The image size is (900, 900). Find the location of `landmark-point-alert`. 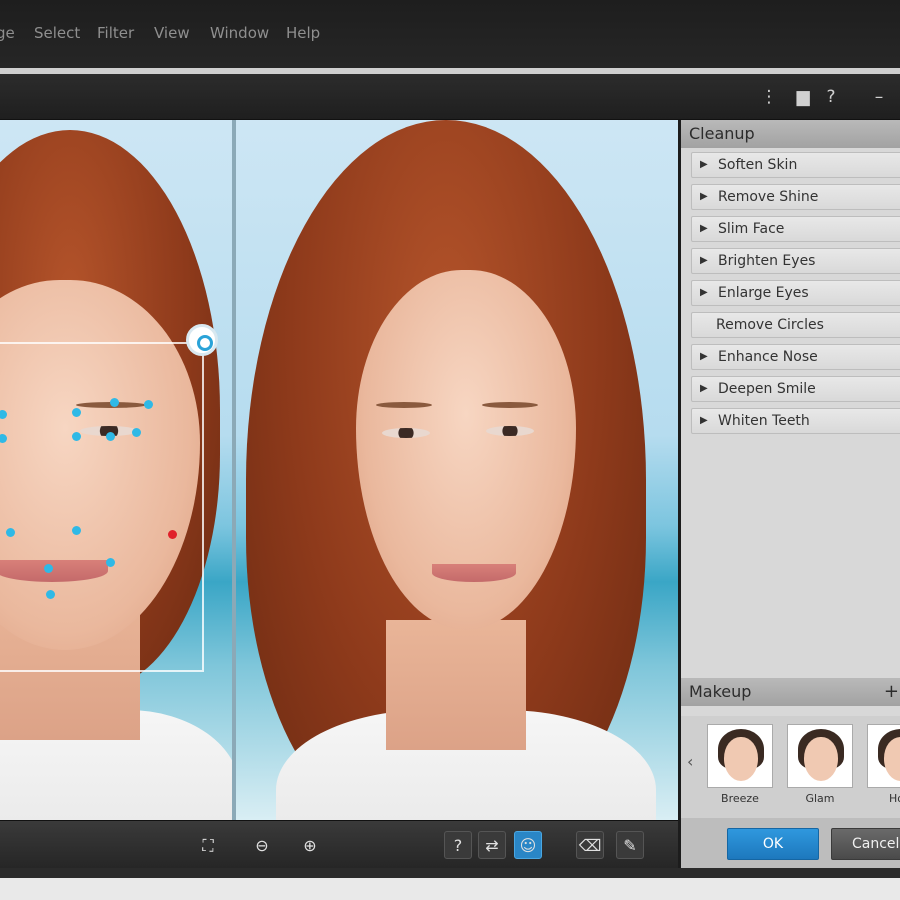

landmark-point-alert is located at coordinates (172, 534).